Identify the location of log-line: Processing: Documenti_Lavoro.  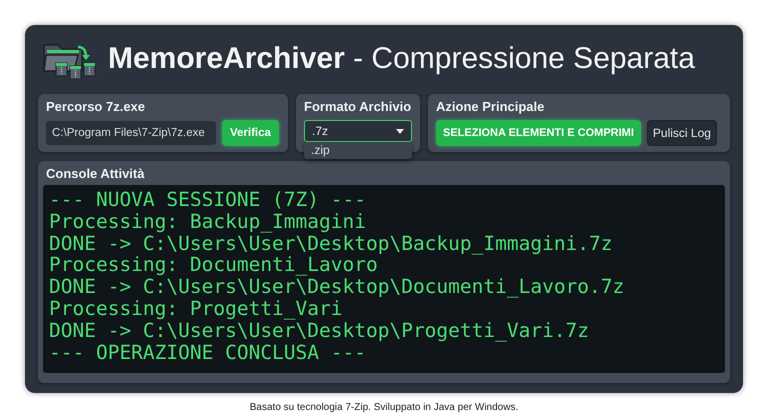
(213, 265).